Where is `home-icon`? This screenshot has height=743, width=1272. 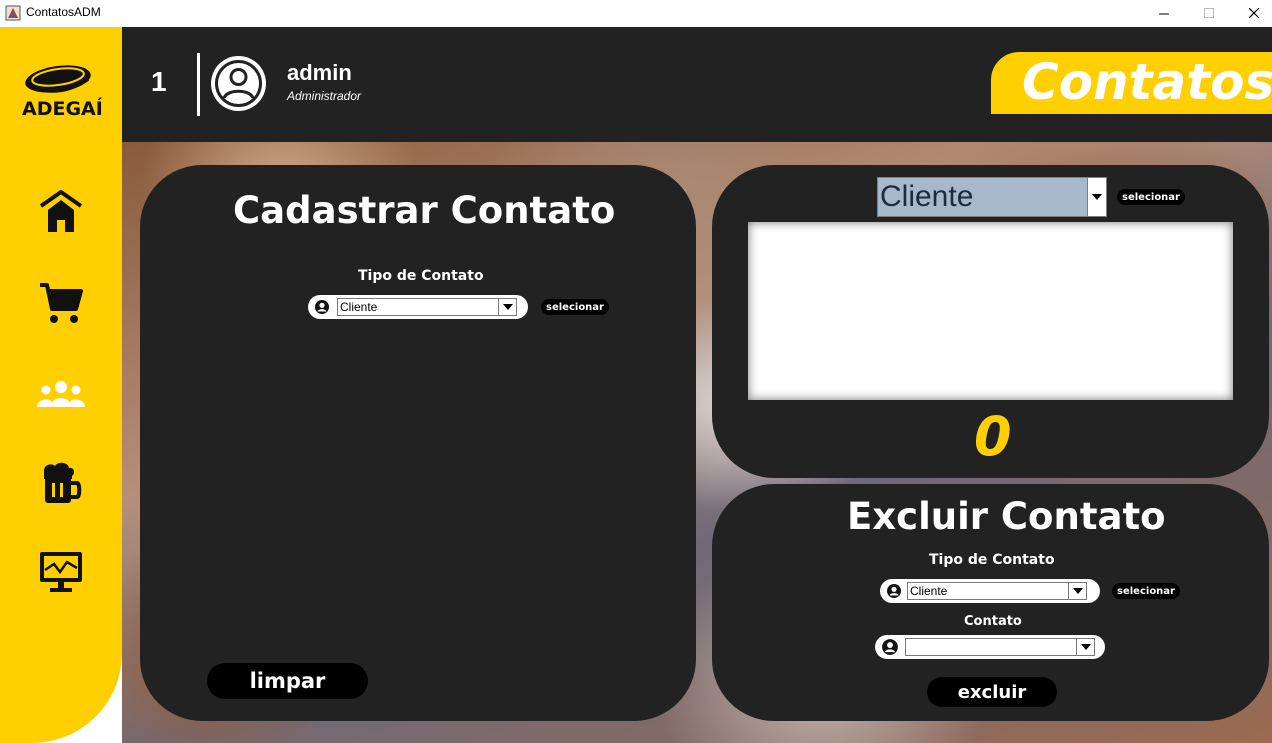
home-icon is located at coordinates (61, 211).